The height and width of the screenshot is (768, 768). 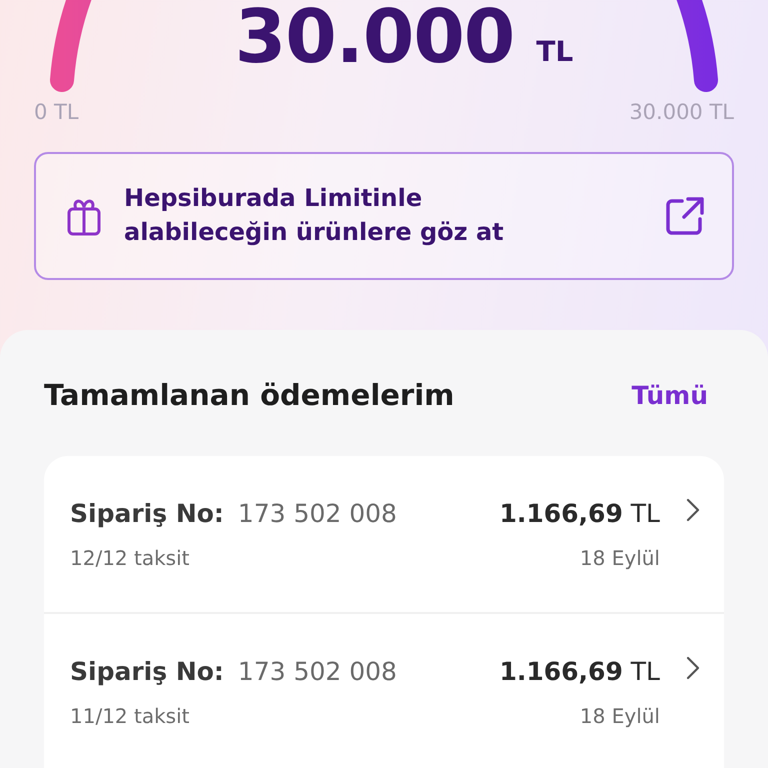 What do you see at coordinates (56, 112) in the screenshot?
I see `min-label: 0 TL` at bounding box center [56, 112].